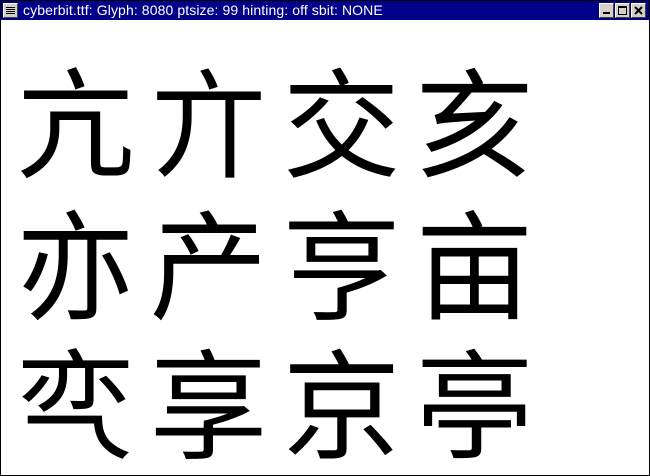 This screenshot has width=650, height=476. I want to click on glyph-cell: 亨, so click(341, 269).